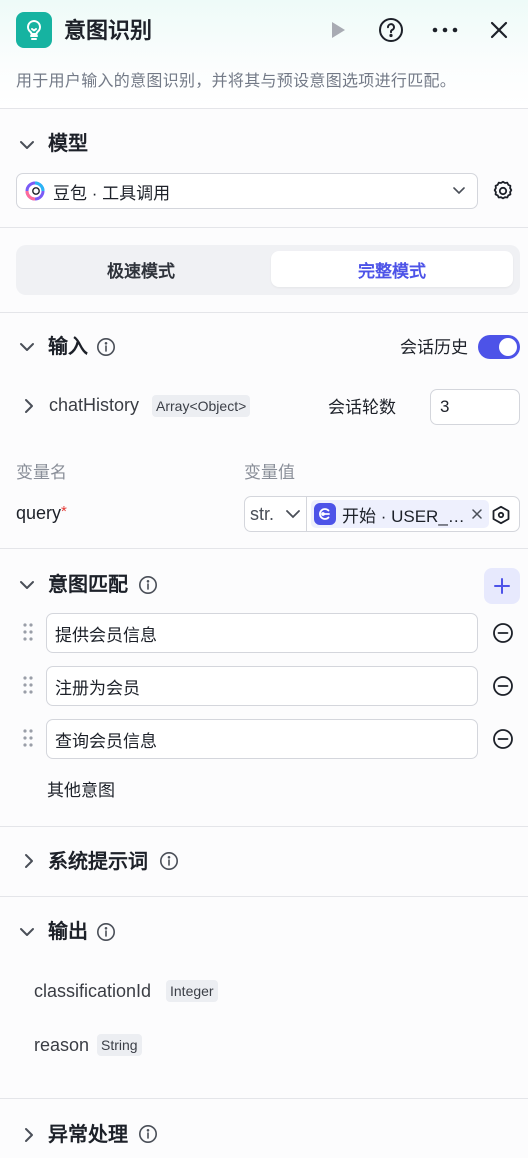 The height and width of the screenshot is (1158, 528). Describe the element at coordinates (81, 790) in the screenshot. I see `other-intent-label: 其他意图` at that location.